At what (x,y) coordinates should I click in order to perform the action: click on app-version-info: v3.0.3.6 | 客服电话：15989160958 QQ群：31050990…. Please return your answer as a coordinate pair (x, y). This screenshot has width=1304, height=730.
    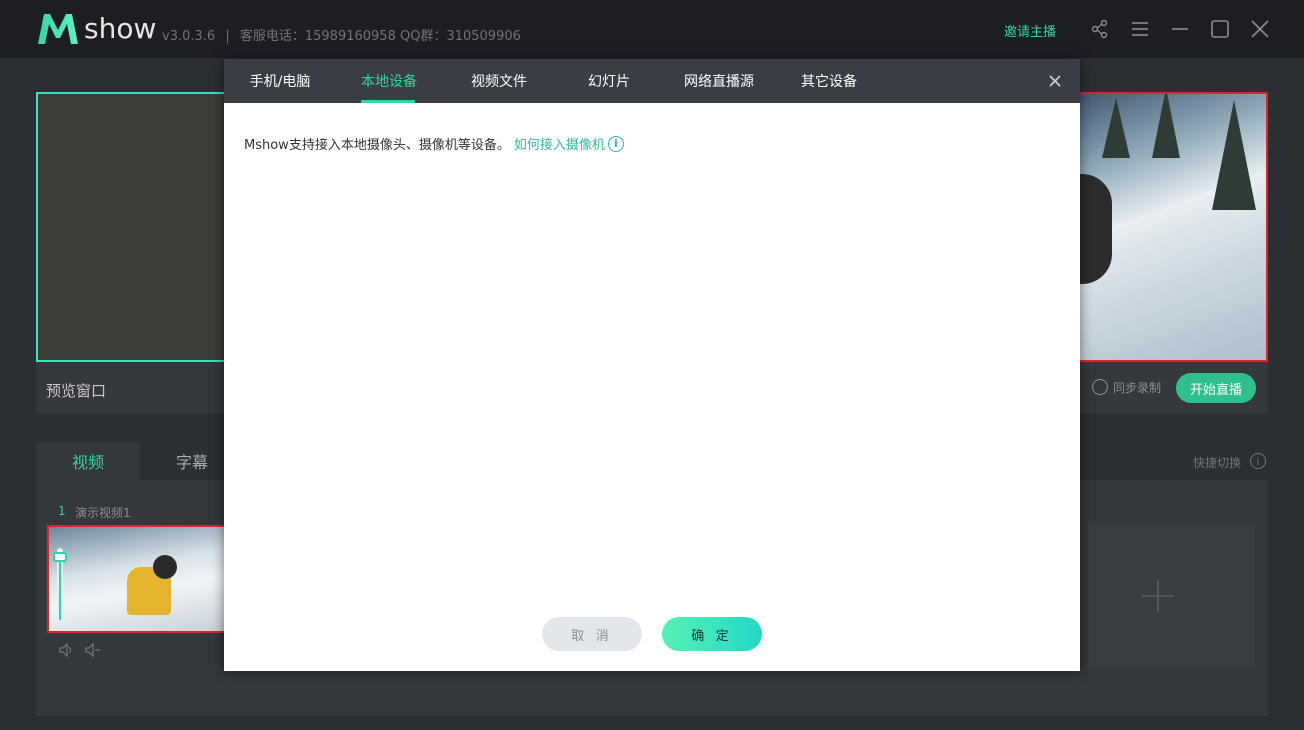
    Looking at the image, I should click on (341, 34).